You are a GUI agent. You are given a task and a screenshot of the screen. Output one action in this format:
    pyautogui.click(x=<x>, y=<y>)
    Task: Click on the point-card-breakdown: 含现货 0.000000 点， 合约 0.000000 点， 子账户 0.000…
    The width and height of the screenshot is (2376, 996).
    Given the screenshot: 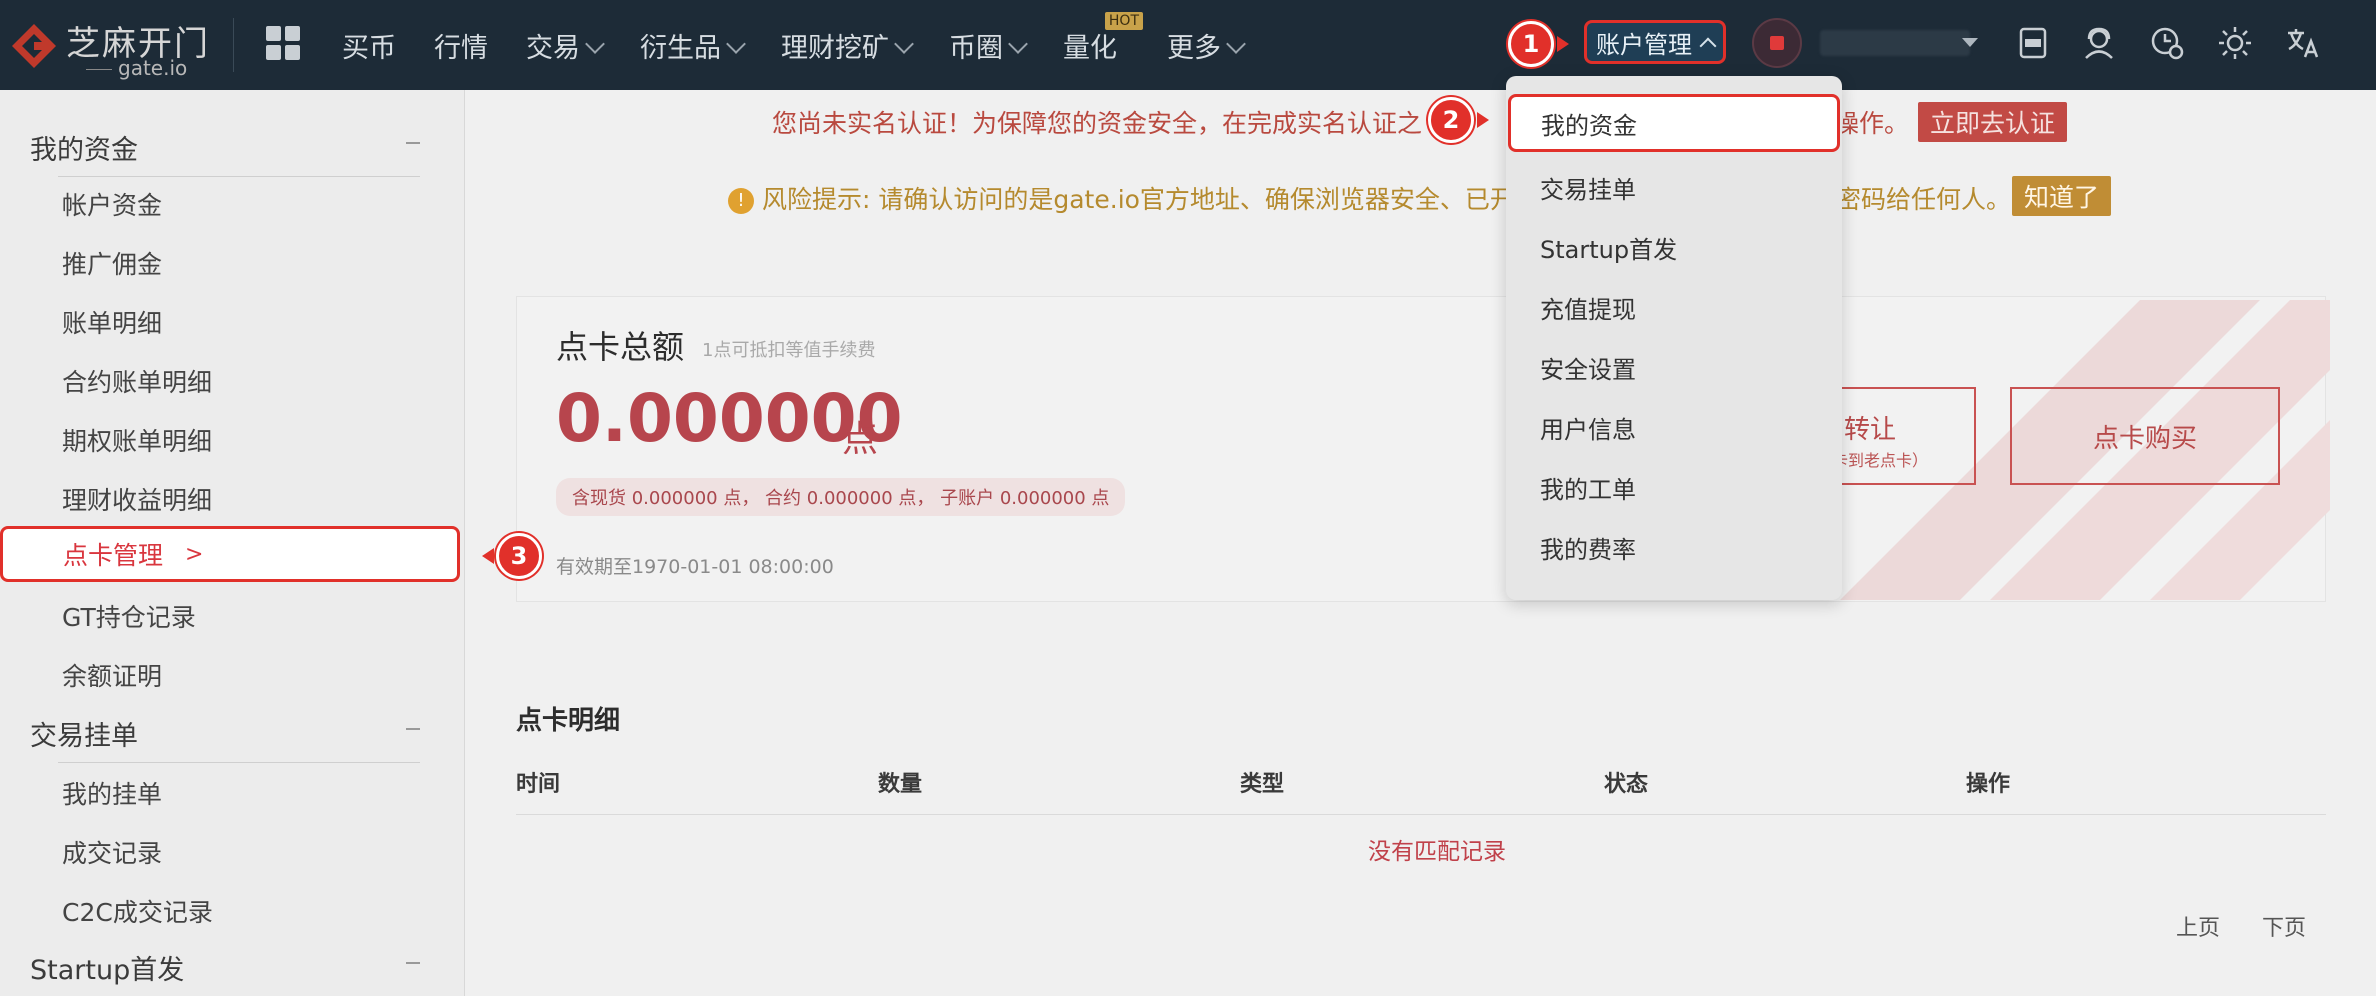 What is the action you would take?
    pyautogui.click(x=841, y=497)
    